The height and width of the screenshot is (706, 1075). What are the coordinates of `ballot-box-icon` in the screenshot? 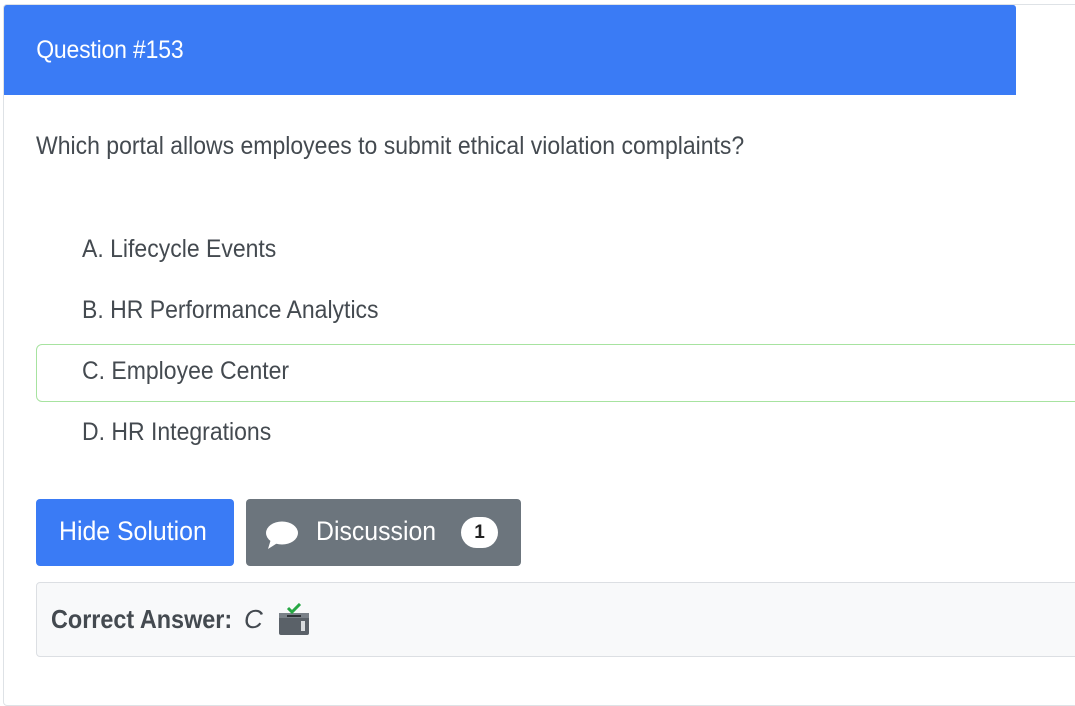 It's located at (294, 620).